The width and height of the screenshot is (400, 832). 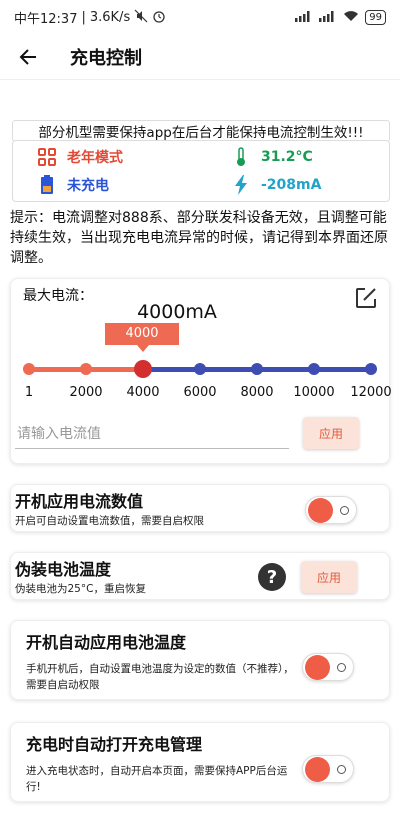 I want to click on auto-open-charge-title: 充电时自动打开充电管理, so click(x=114, y=744).